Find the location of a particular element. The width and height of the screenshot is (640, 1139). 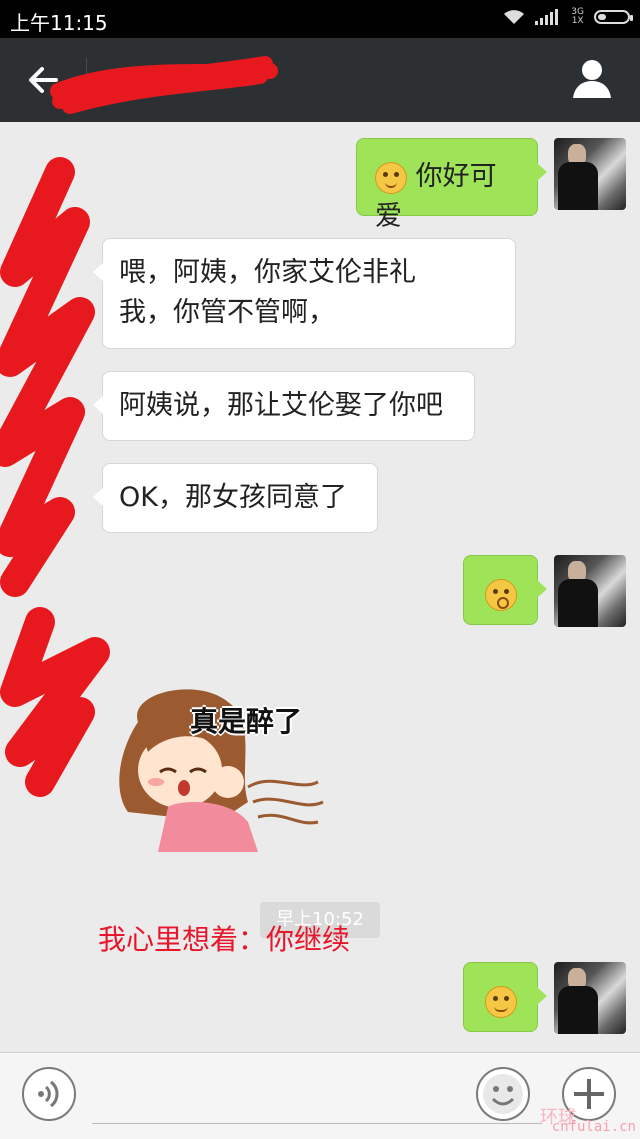

voice-button is located at coordinates (49, 1094).